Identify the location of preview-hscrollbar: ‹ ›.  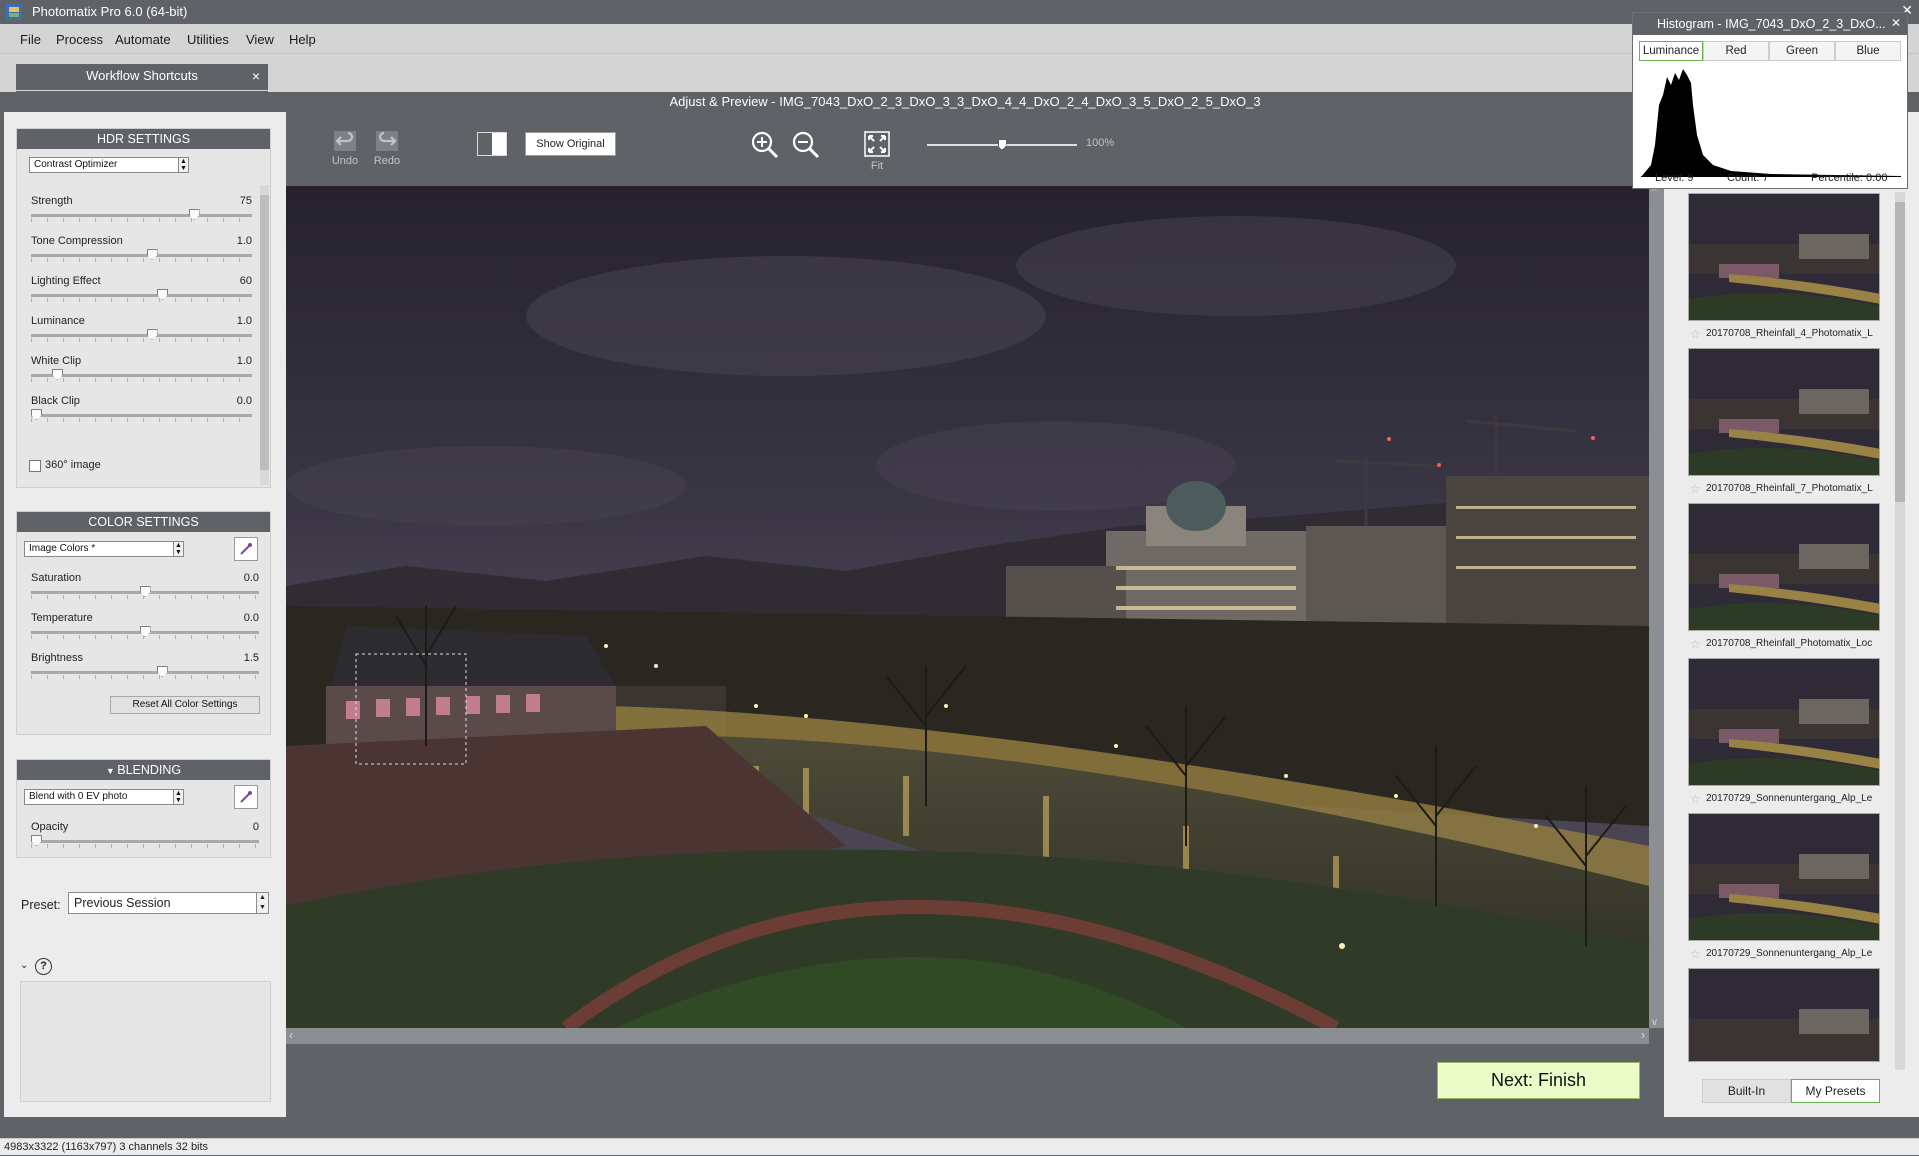
(967, 1036).